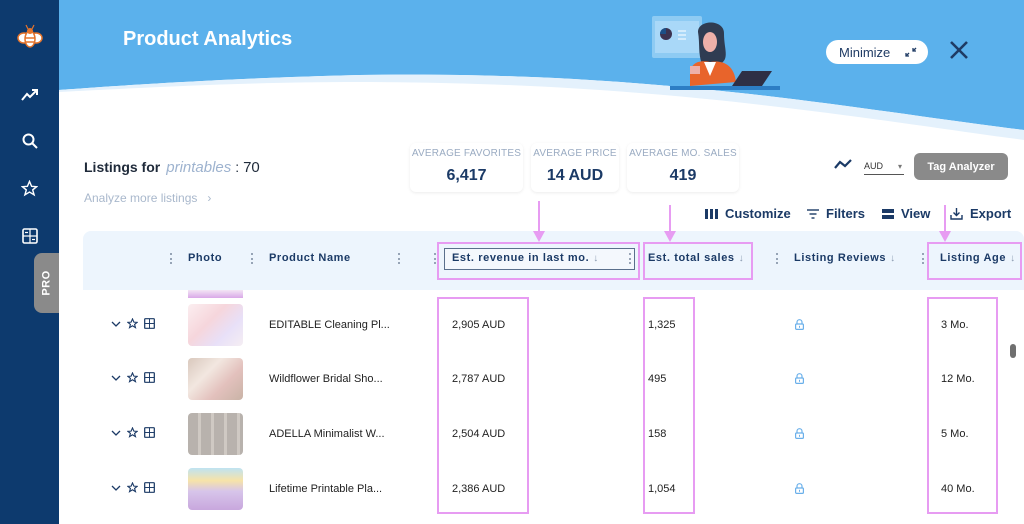 This screenshot has width=1024, height=524. Describe the element at coordinates (466, 153) in the screenshot. I see `stat-label: AVERAGE FAVORITES` at that location.